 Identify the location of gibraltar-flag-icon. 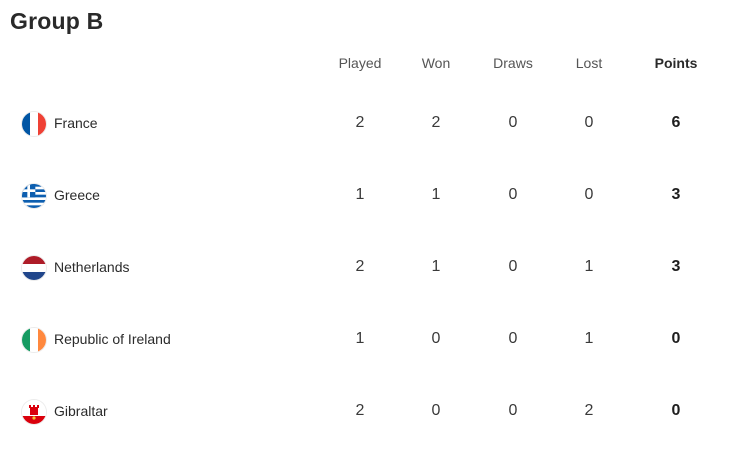
(34, 412).